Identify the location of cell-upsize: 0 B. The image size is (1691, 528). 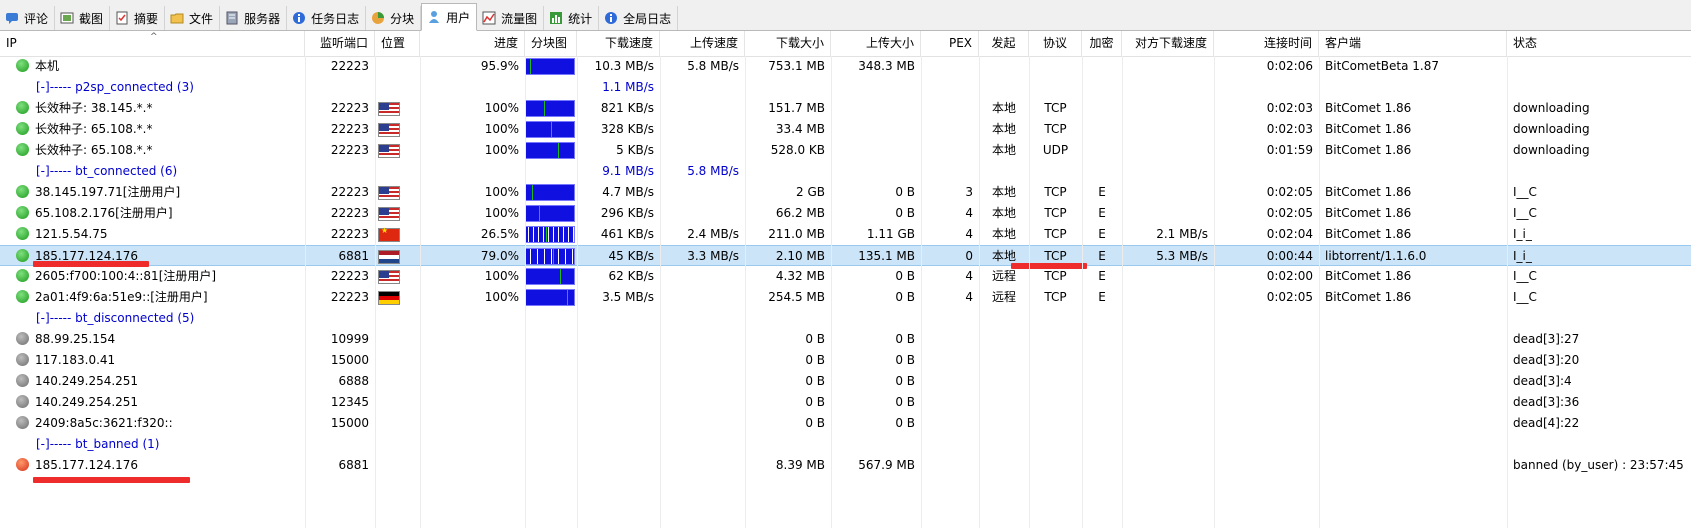
(905, 192).